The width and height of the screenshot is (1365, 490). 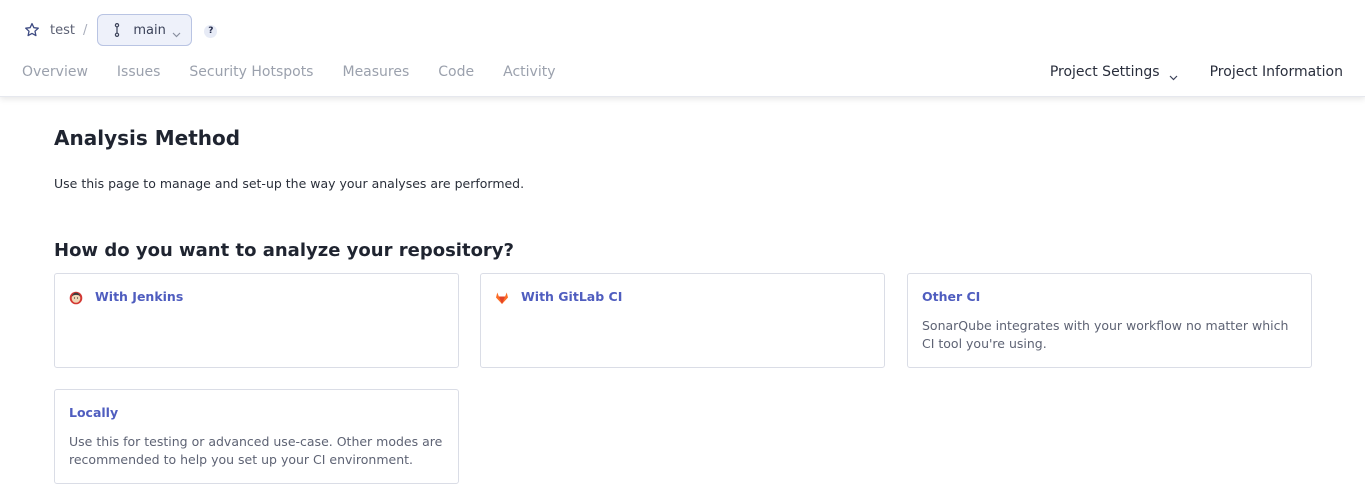 What do you see at coordinates (951, 296) in the screenshot?
I see `card-title: Other CI` at bounding box center [951, 296].